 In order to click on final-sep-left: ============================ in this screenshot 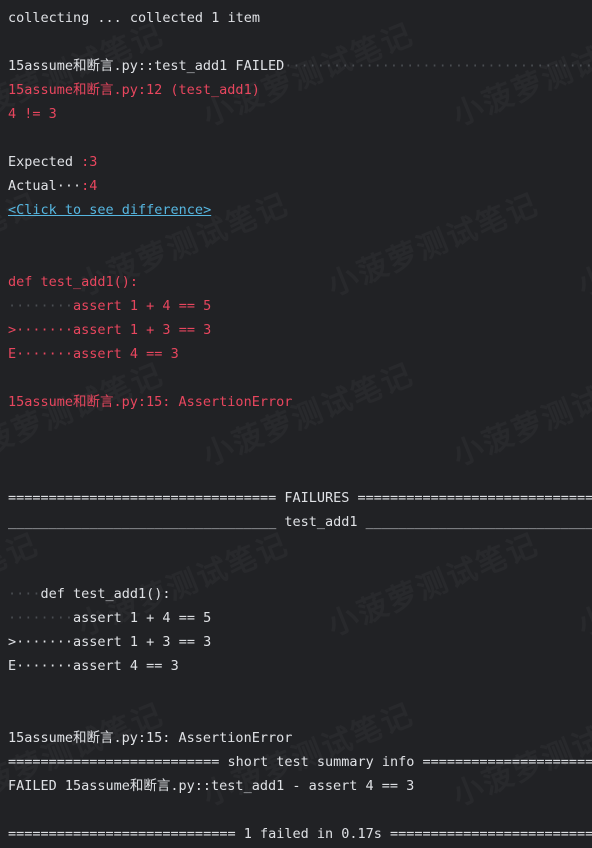, I will do `click(122, 834)`.